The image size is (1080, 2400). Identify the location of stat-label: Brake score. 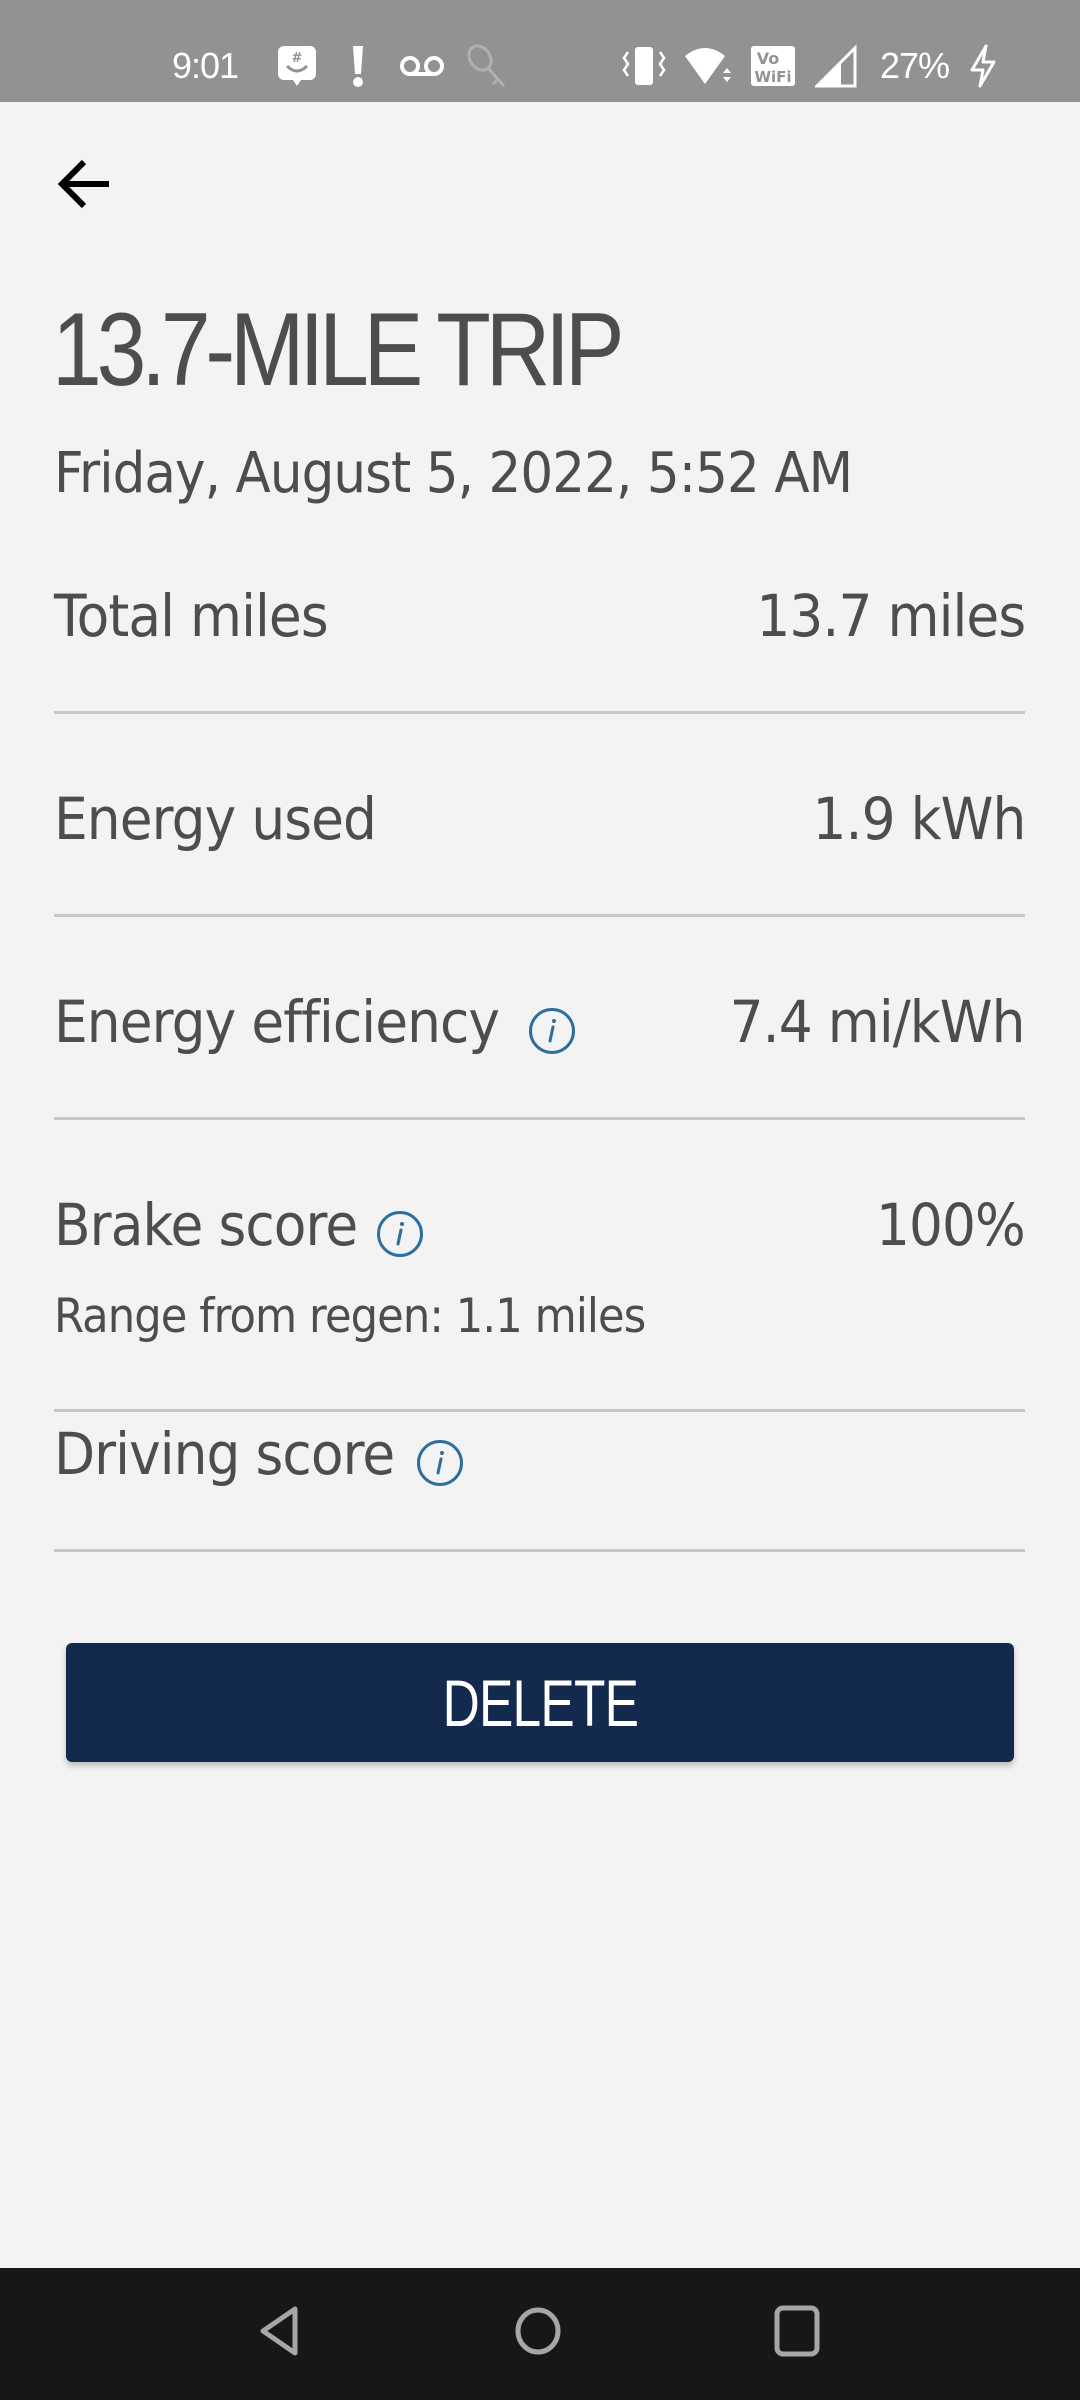
(206, 1225).